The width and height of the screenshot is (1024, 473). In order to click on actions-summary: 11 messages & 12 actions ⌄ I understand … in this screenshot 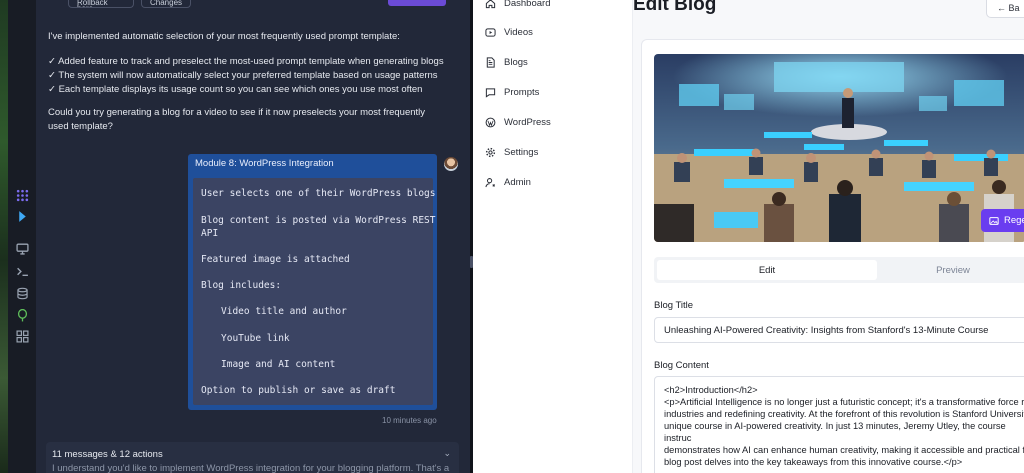, I will do `click(252, 457)`.